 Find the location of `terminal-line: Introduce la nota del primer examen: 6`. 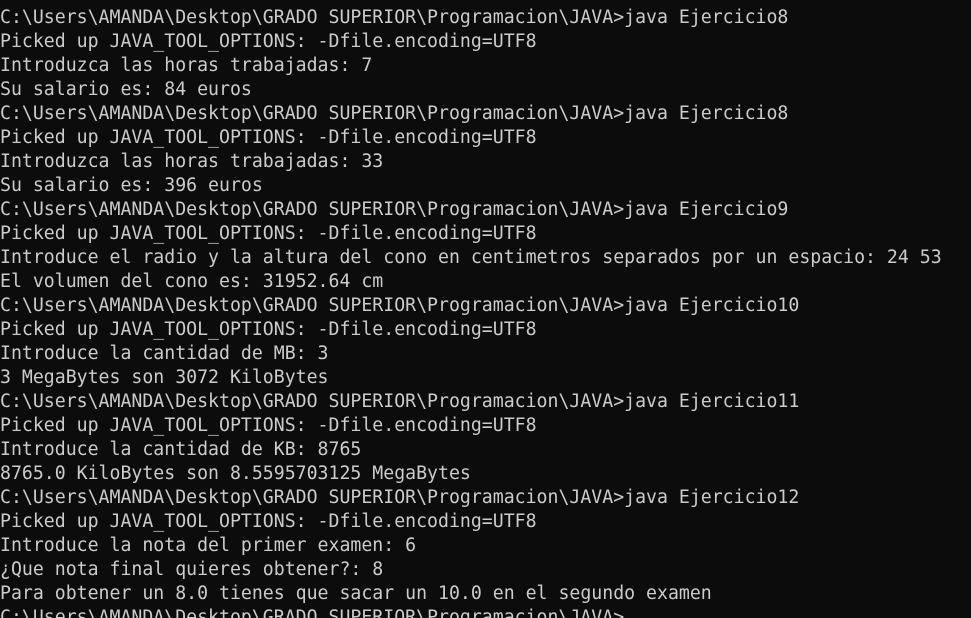

terminal-line: Introduce la nota del primer examen: 6 is located at coordinates (208, 545).